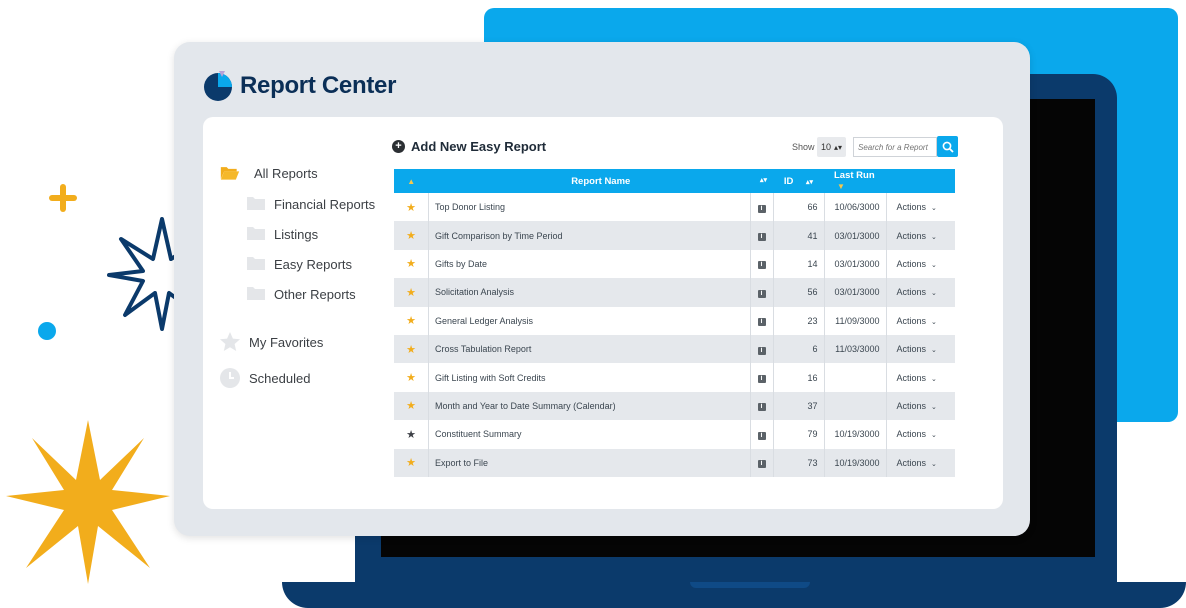 The height and width of the screenshot is (608, 1186). I want to click on report-name-cell: Constituent Summary, so click(589, 434).